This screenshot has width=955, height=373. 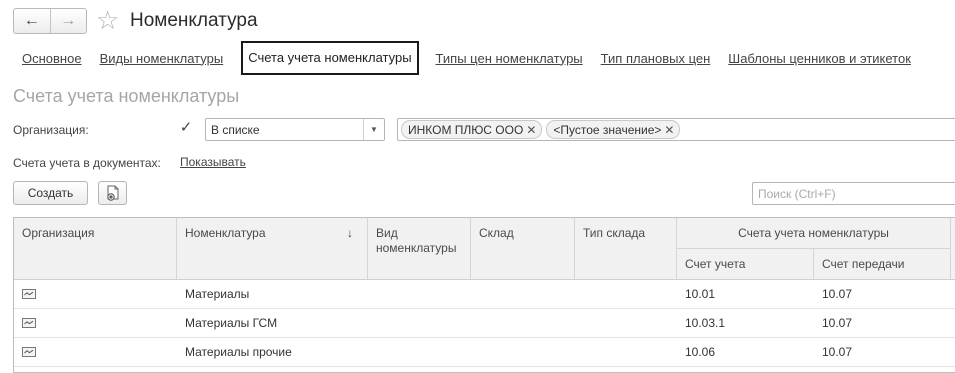 I want to click on column-header-item-label: Номенклатура, so click(x=225, y=233).